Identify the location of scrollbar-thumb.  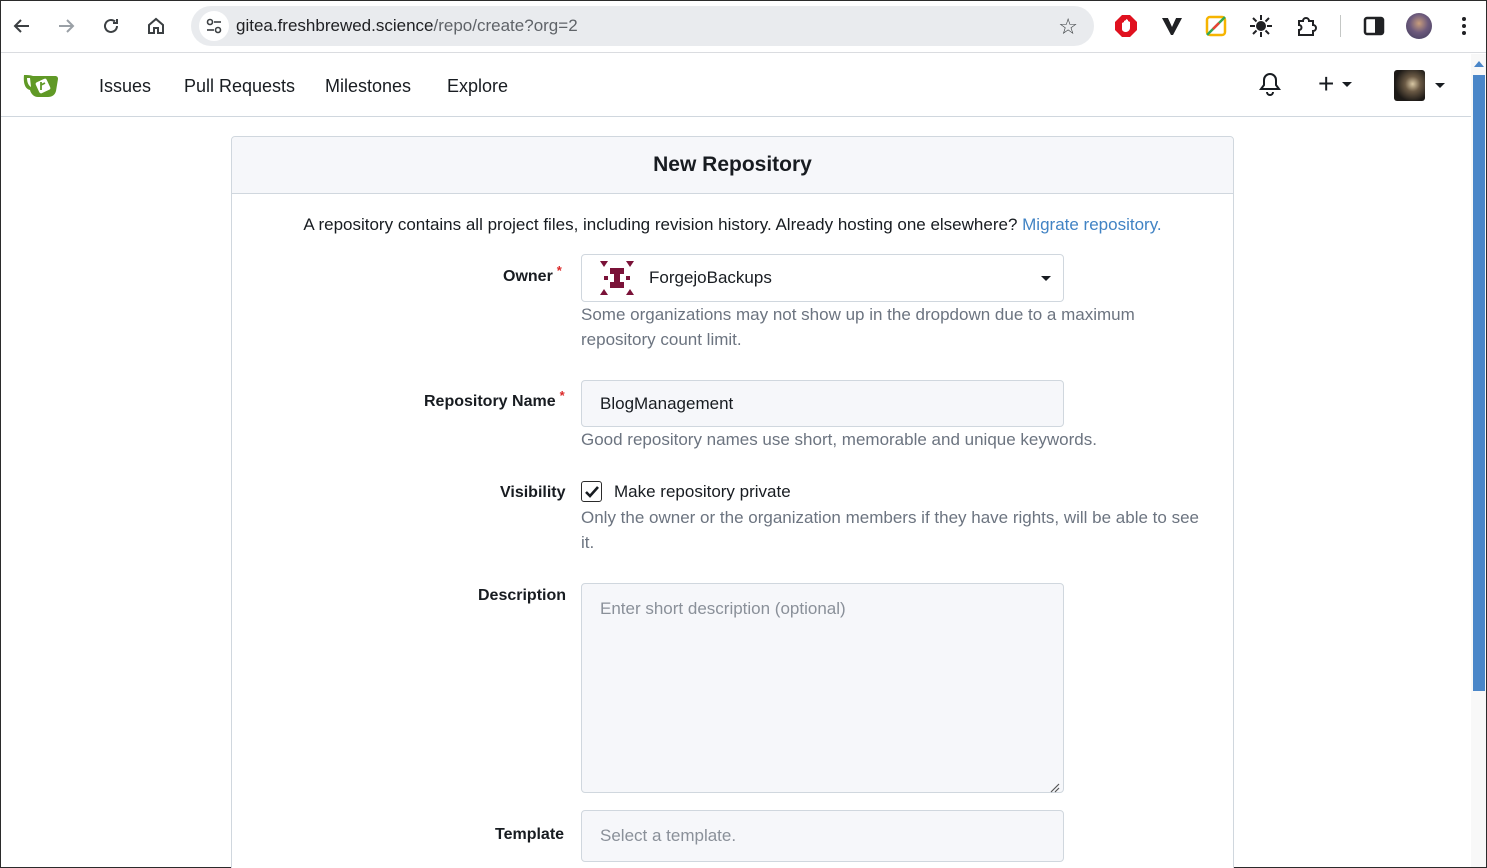
(1479, 383).